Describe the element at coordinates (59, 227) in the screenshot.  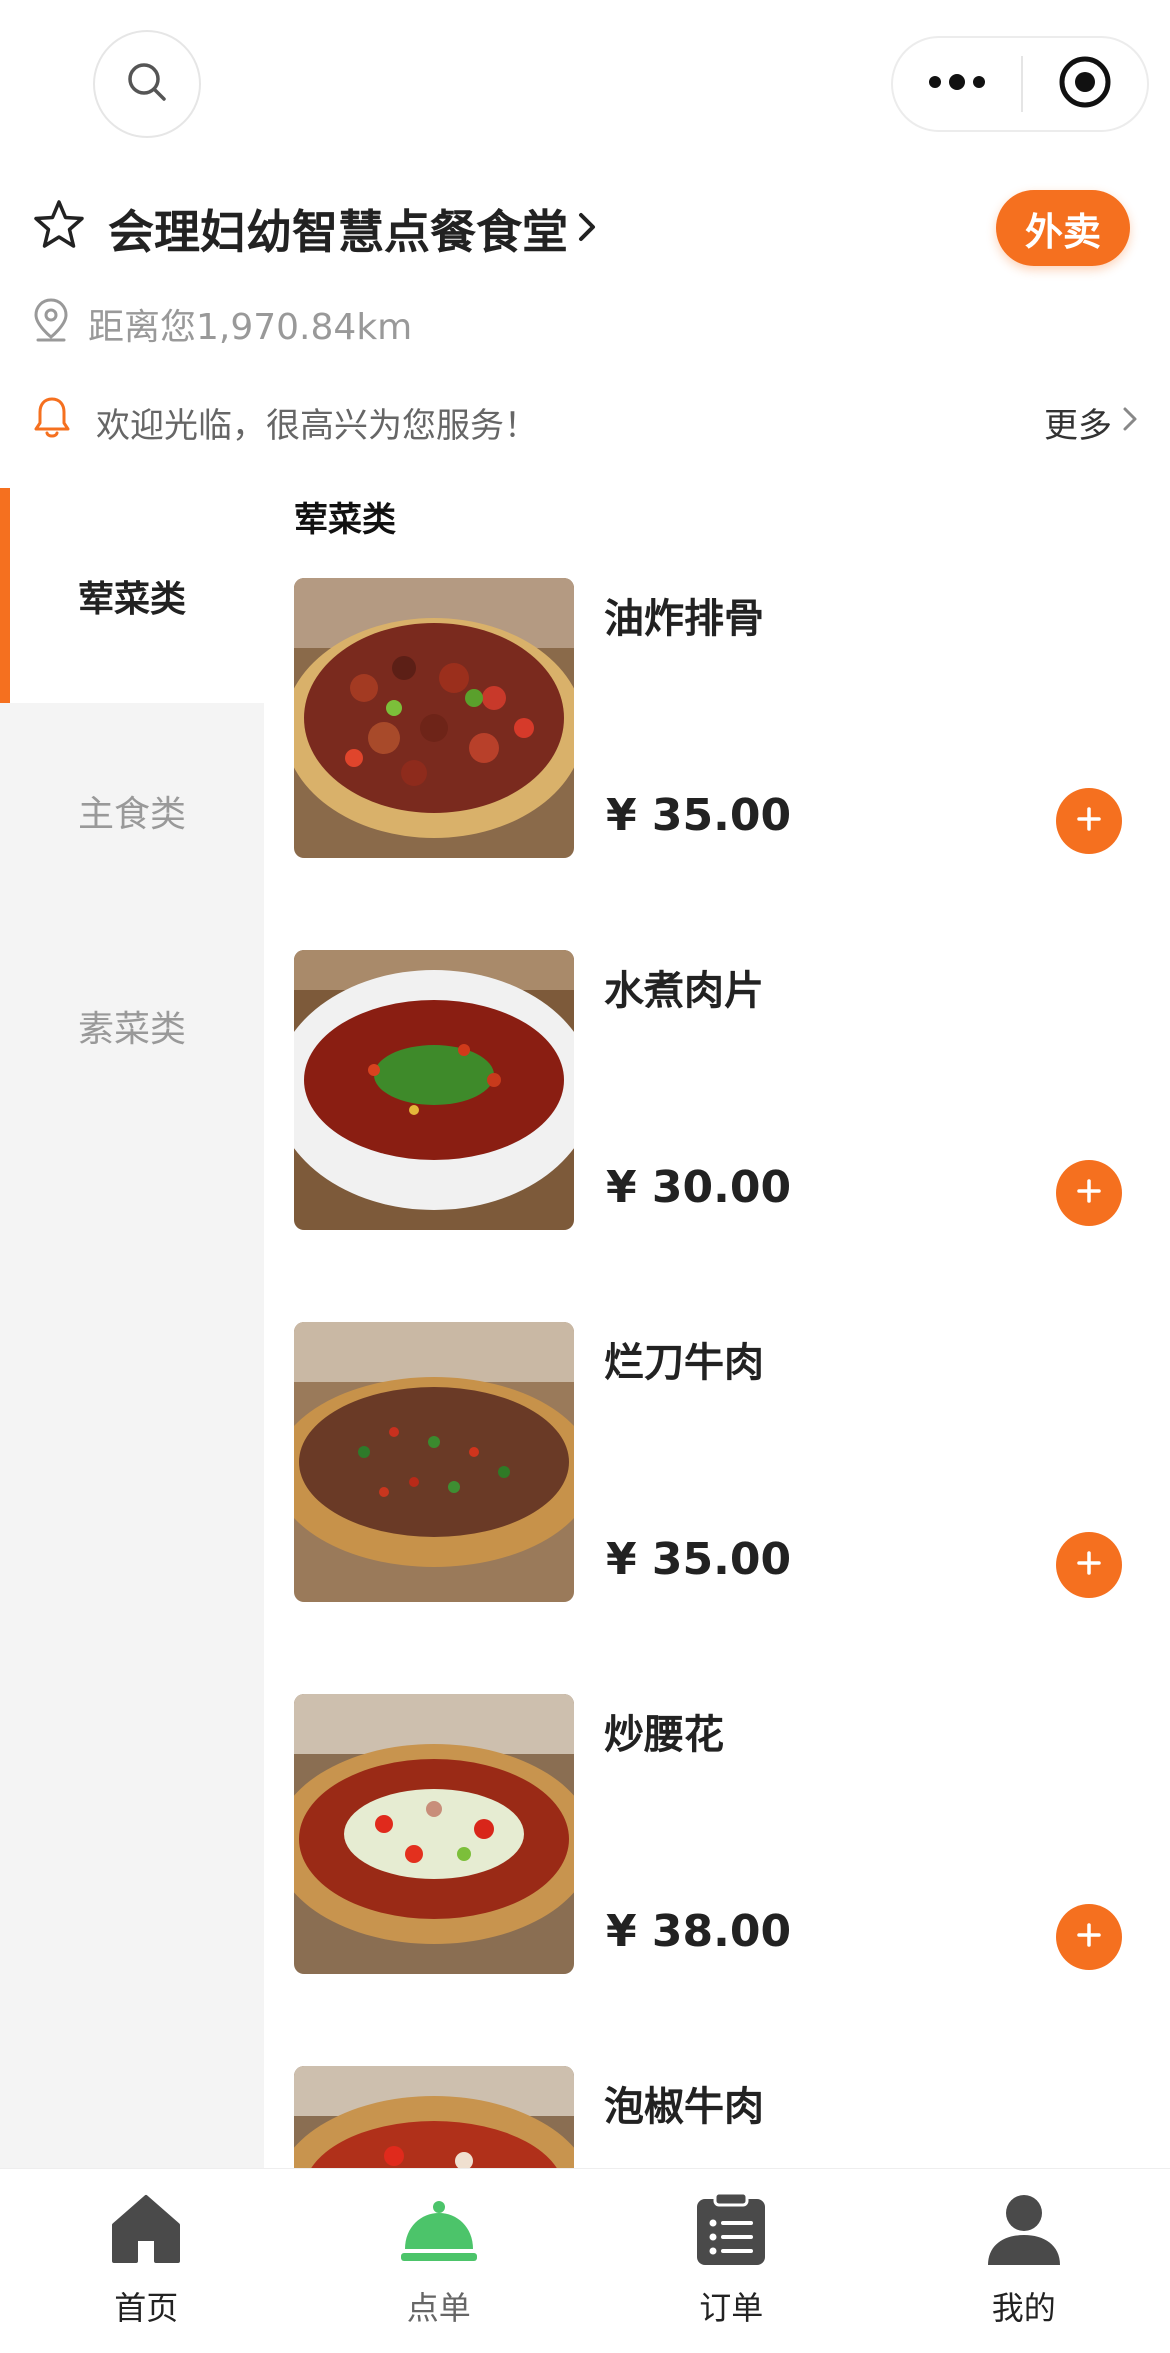
I see `favorite-star-icon` at that location.